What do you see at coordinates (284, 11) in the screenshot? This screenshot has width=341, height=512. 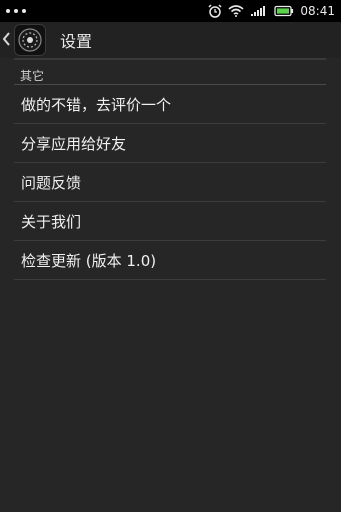 I see `battery-icon` at bounding box center [284, 11].